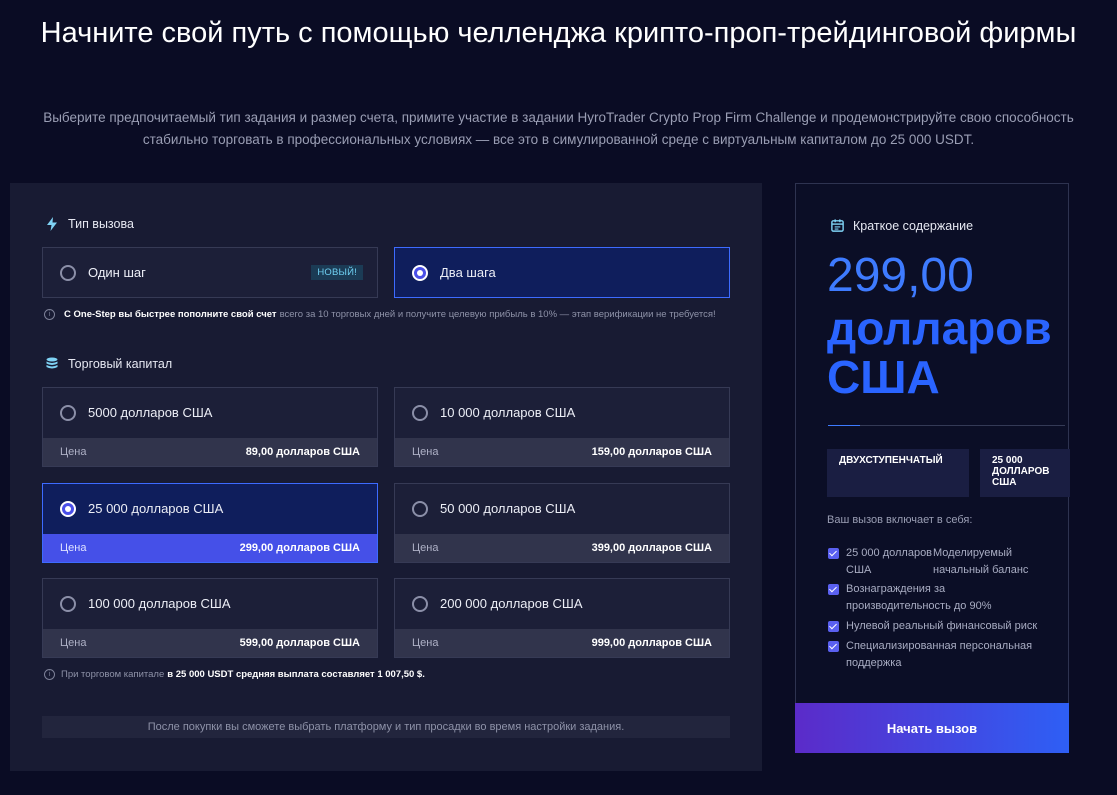  What do you see at coordinates (210, 643) in the screenshot?
I see `price-bar: Цена 599,00 долларов США` at bounding box center [210, 643].